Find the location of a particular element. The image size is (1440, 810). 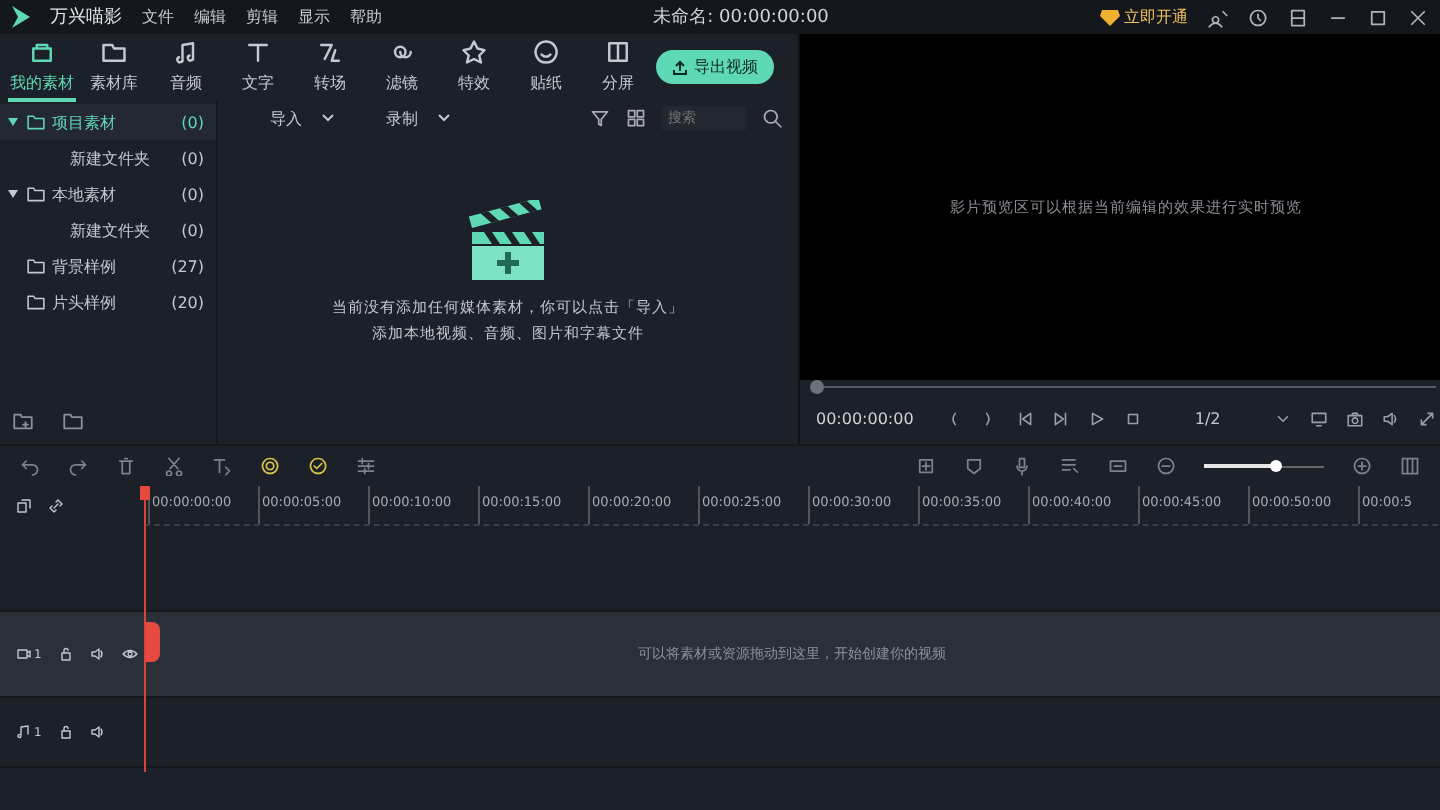

folder-name: 项目素材 is located at coordinates (84, 122).